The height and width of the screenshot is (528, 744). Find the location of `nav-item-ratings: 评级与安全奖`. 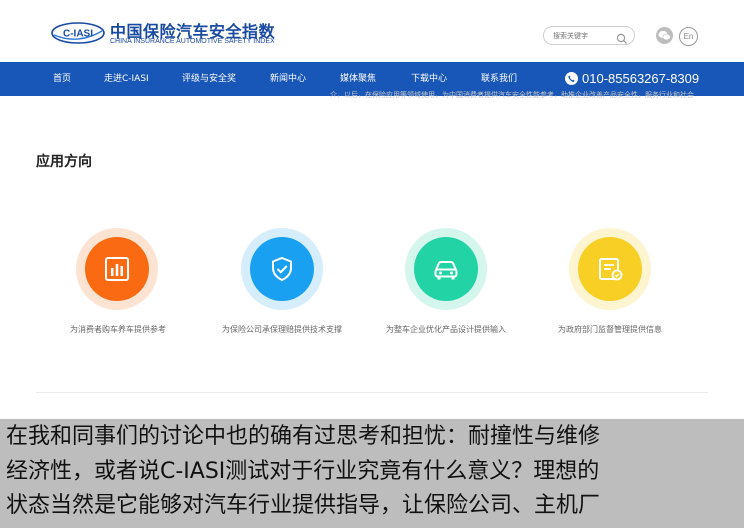

nav-item-ratings: 评级与安全奖 is located at coordinates (209, 79).